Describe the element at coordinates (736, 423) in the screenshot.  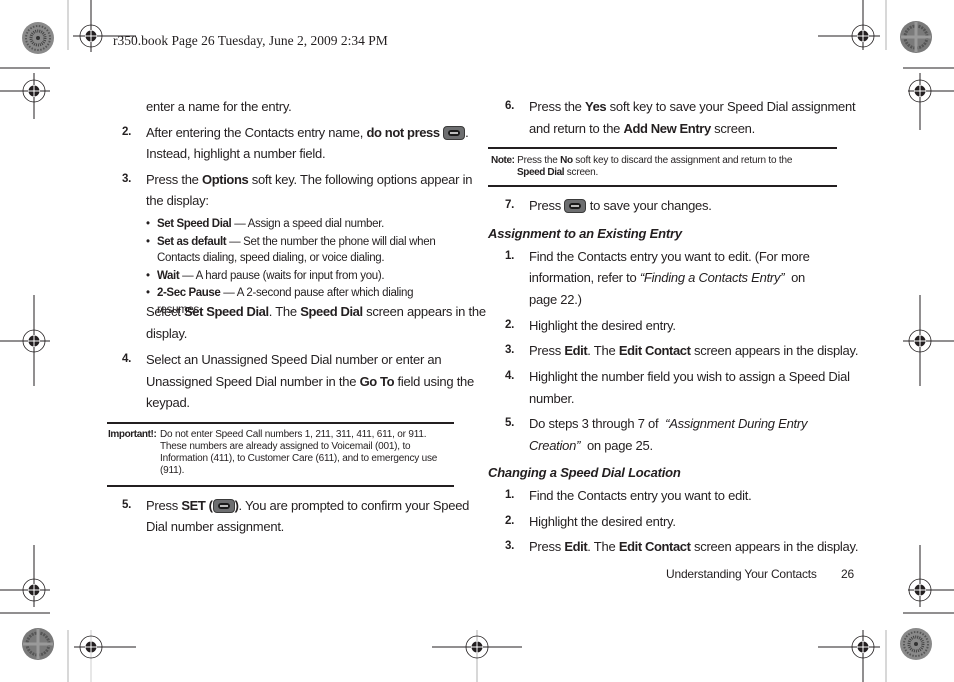
I see `cross-reference-link: “Assignment During Entry` at that location.